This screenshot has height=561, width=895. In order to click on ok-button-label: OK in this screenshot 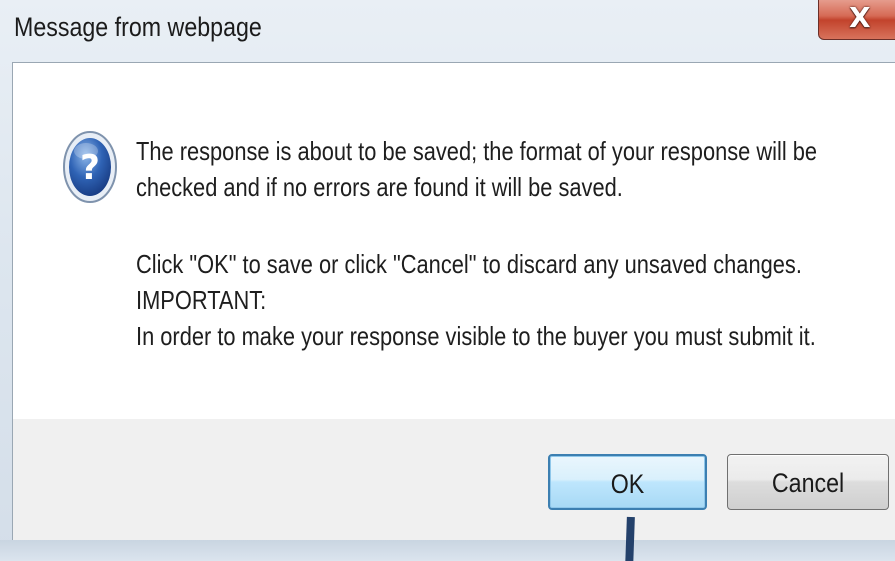, I will do `click(627, 484)`.